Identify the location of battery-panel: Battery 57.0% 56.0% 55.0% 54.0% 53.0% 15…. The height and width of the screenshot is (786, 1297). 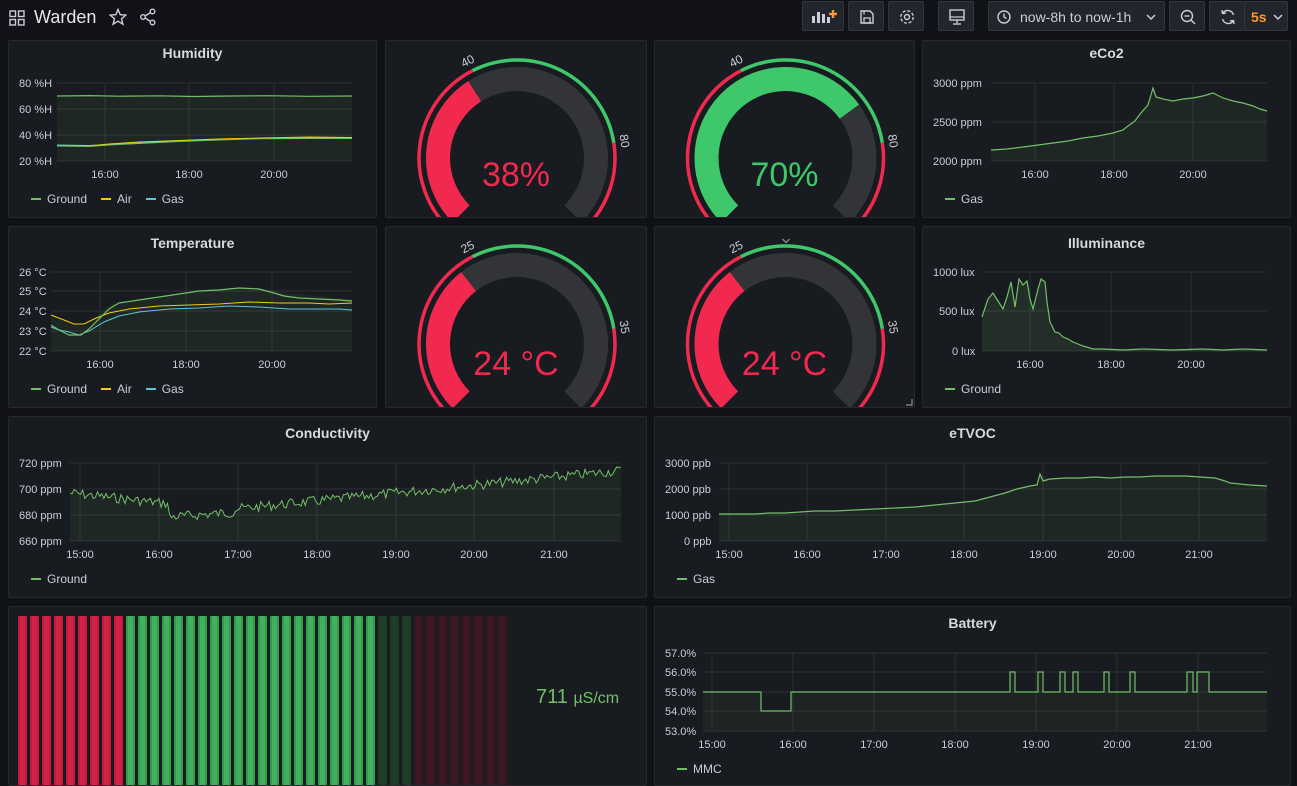
(972, 696).